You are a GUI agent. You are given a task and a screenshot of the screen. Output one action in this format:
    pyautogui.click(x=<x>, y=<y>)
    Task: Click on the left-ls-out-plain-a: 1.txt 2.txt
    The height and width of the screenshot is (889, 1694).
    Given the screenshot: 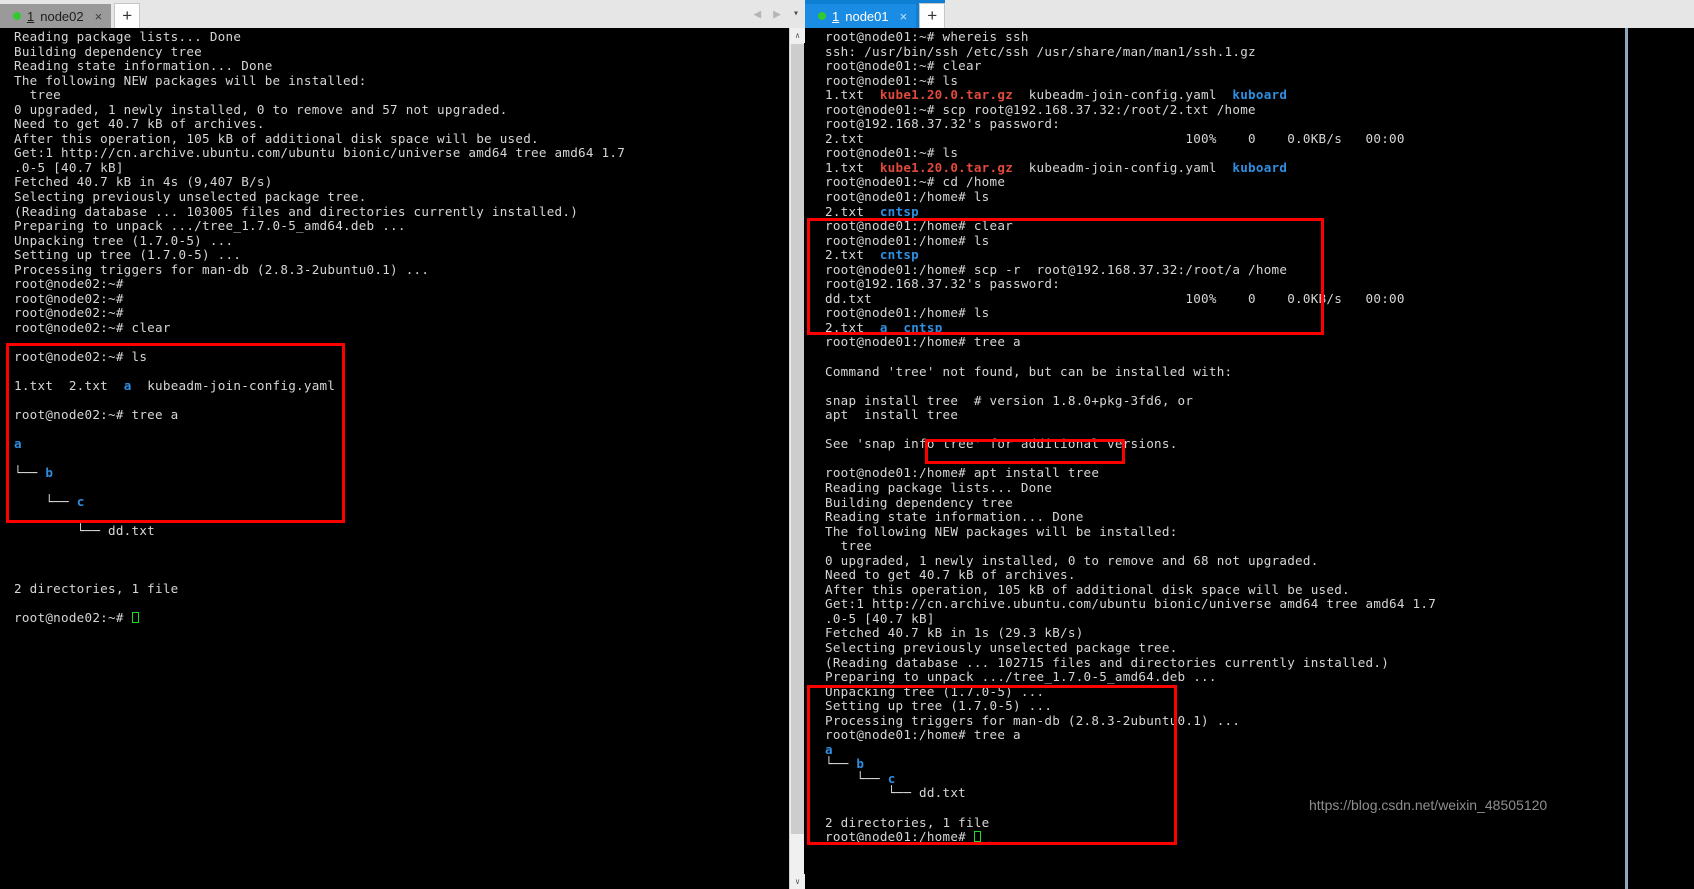 What is the action you would take?
    pyautogui.click(x=69, y=385)
    